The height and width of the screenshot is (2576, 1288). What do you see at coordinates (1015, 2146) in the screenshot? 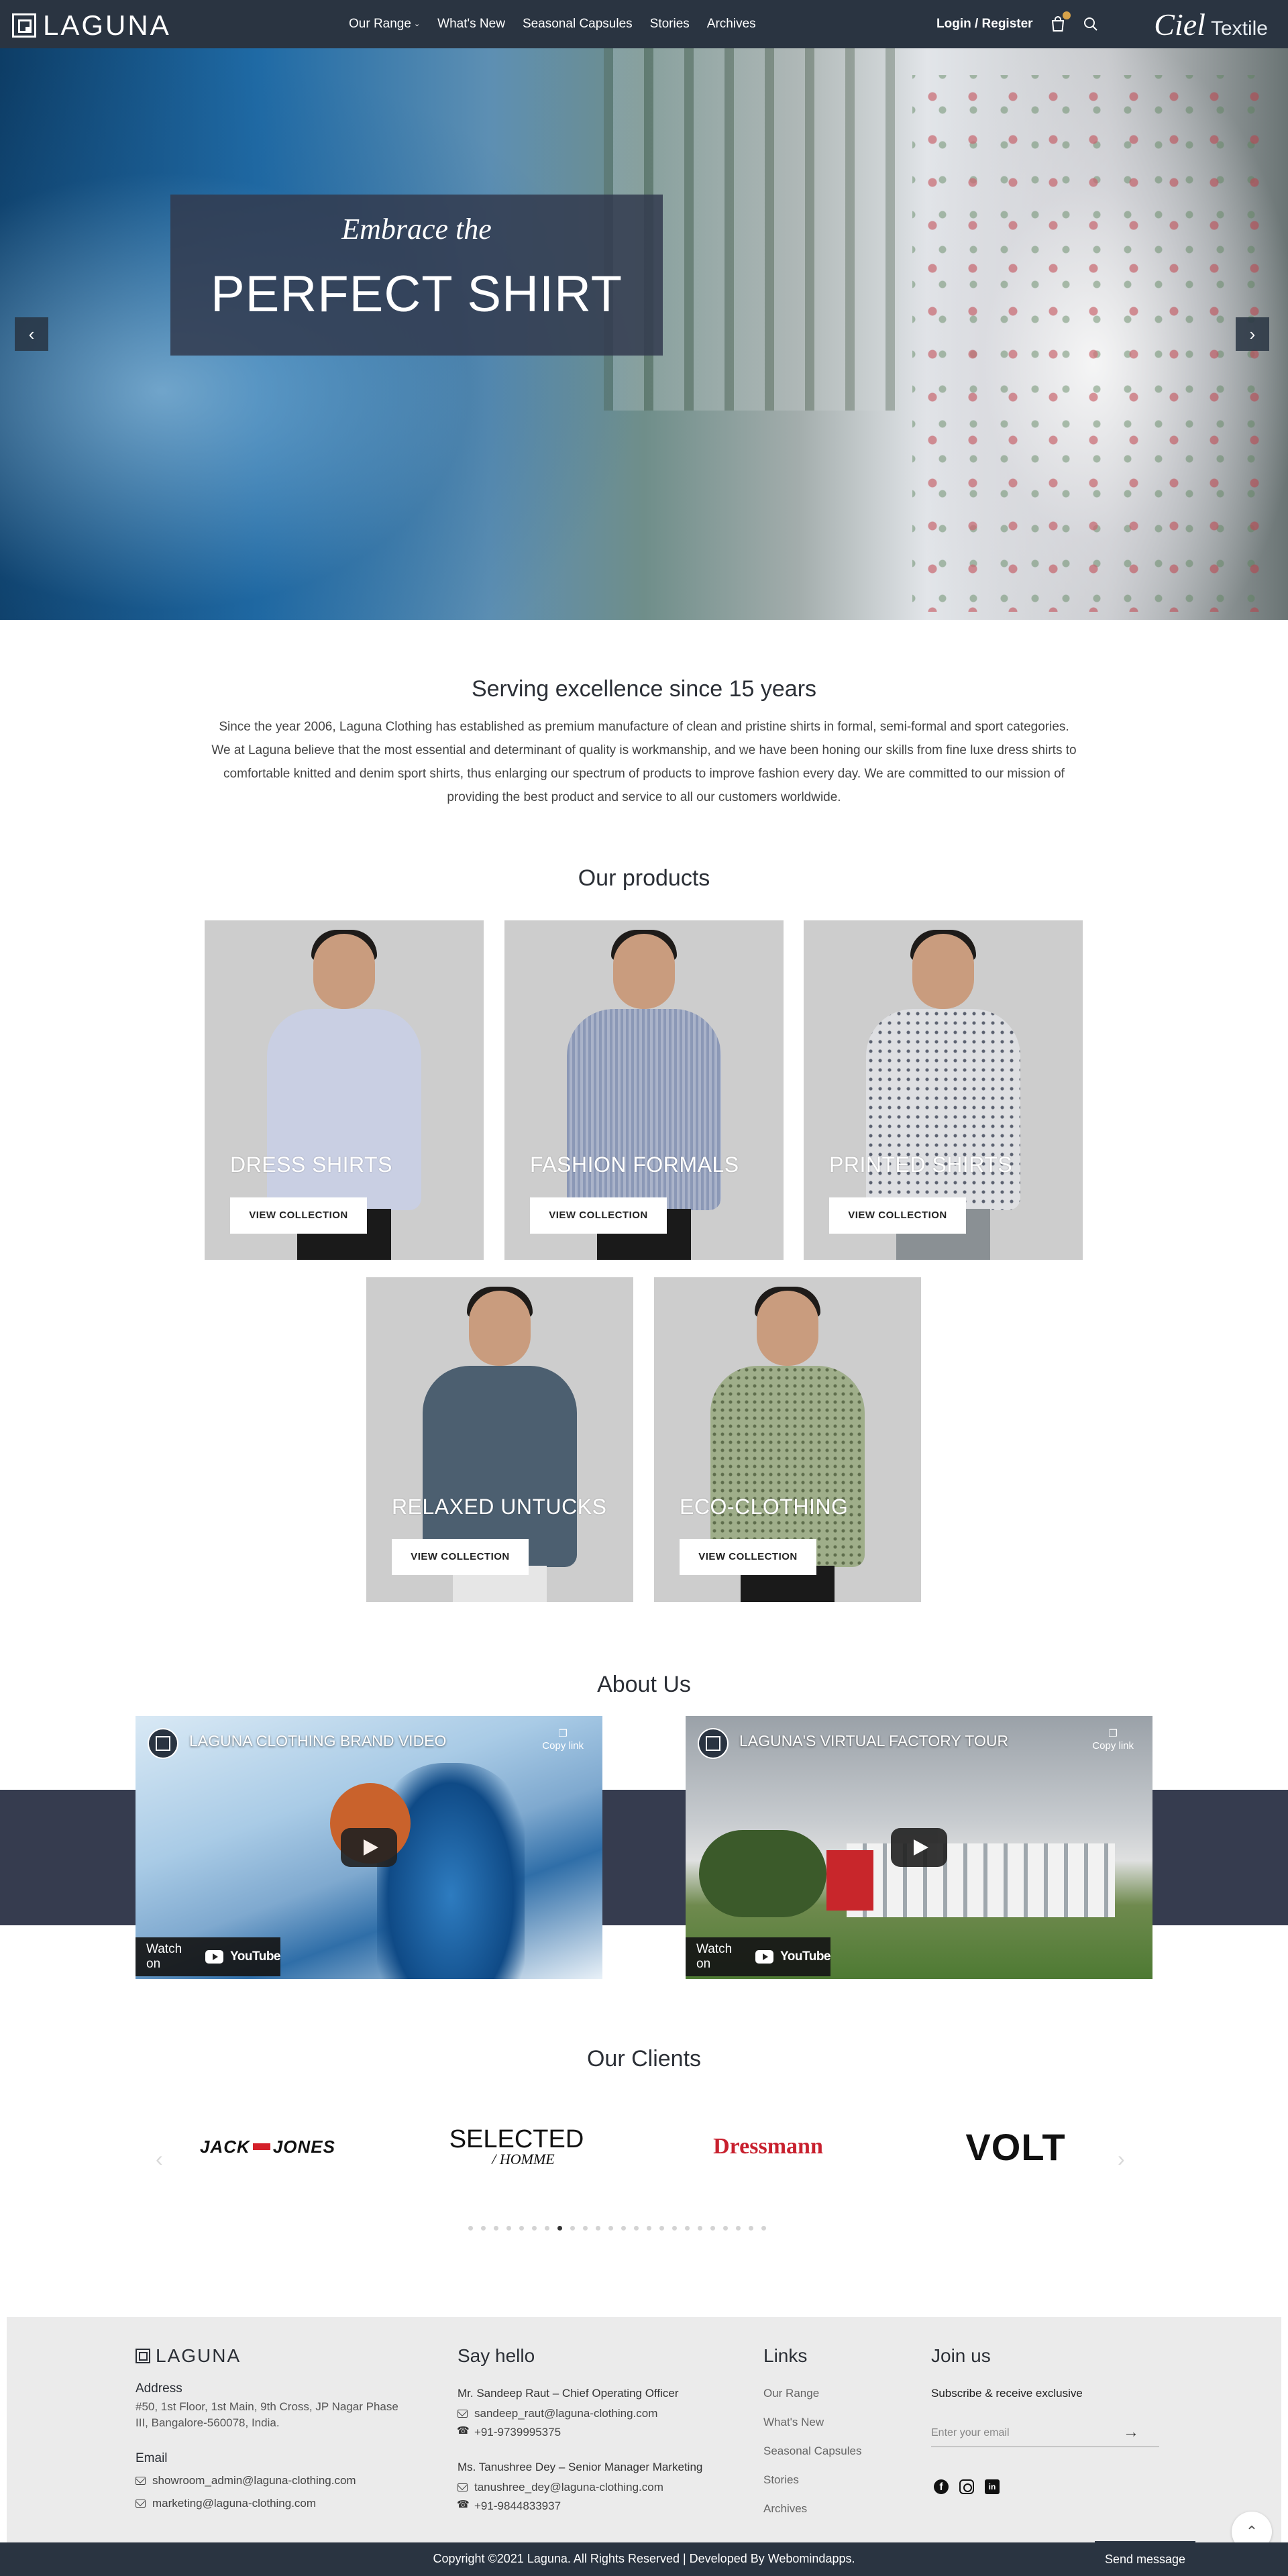
I see `client-logo-volt: VOLT` at bounding box center [1015, 2146].